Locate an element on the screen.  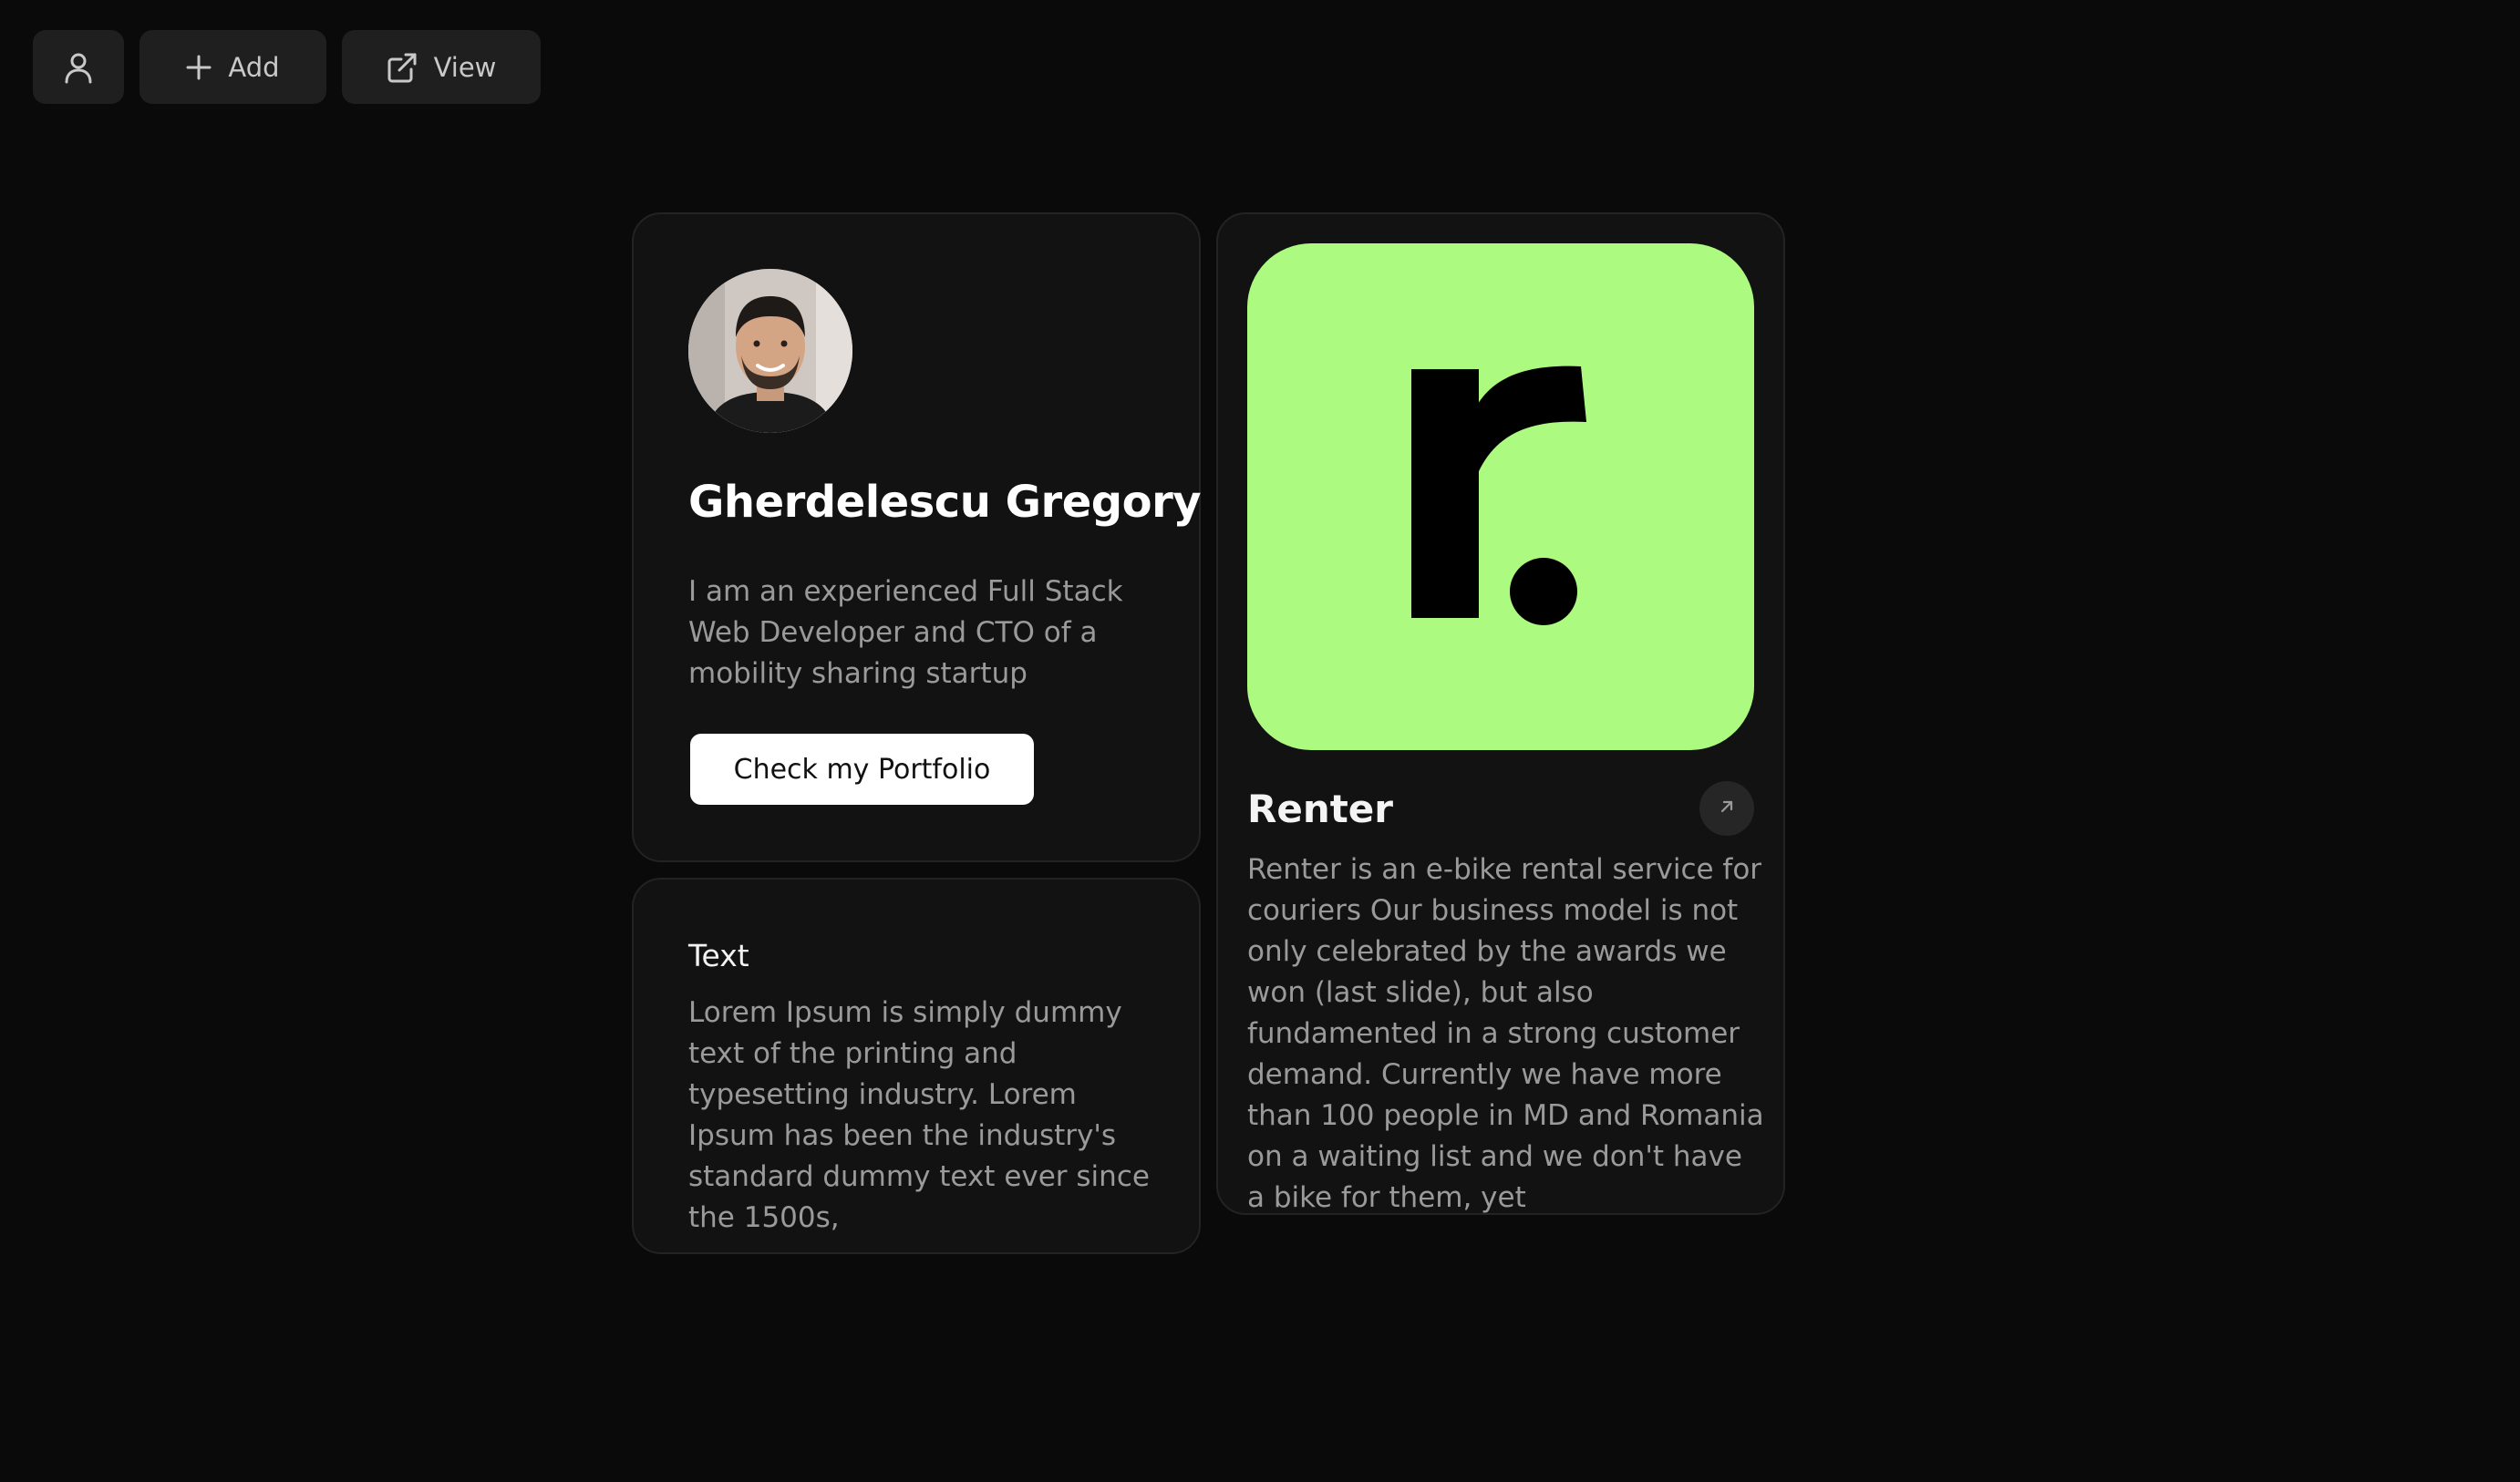
add-button: Add is located at coordinates (232, 67).